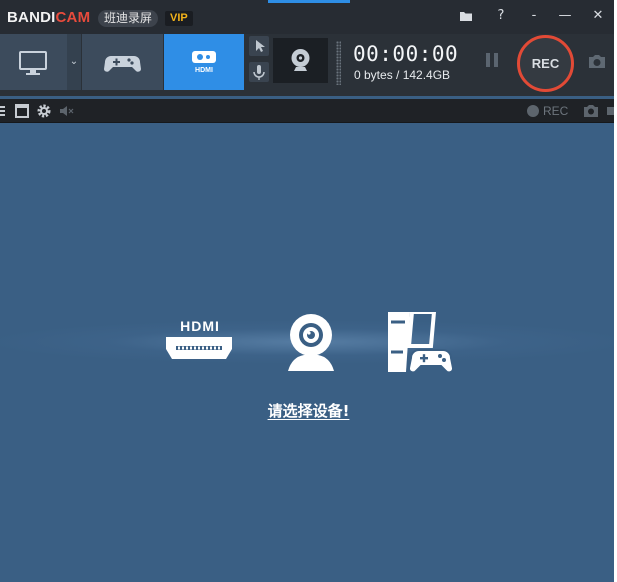  I want to click on webcam-overlay-button, so click(300, 60).